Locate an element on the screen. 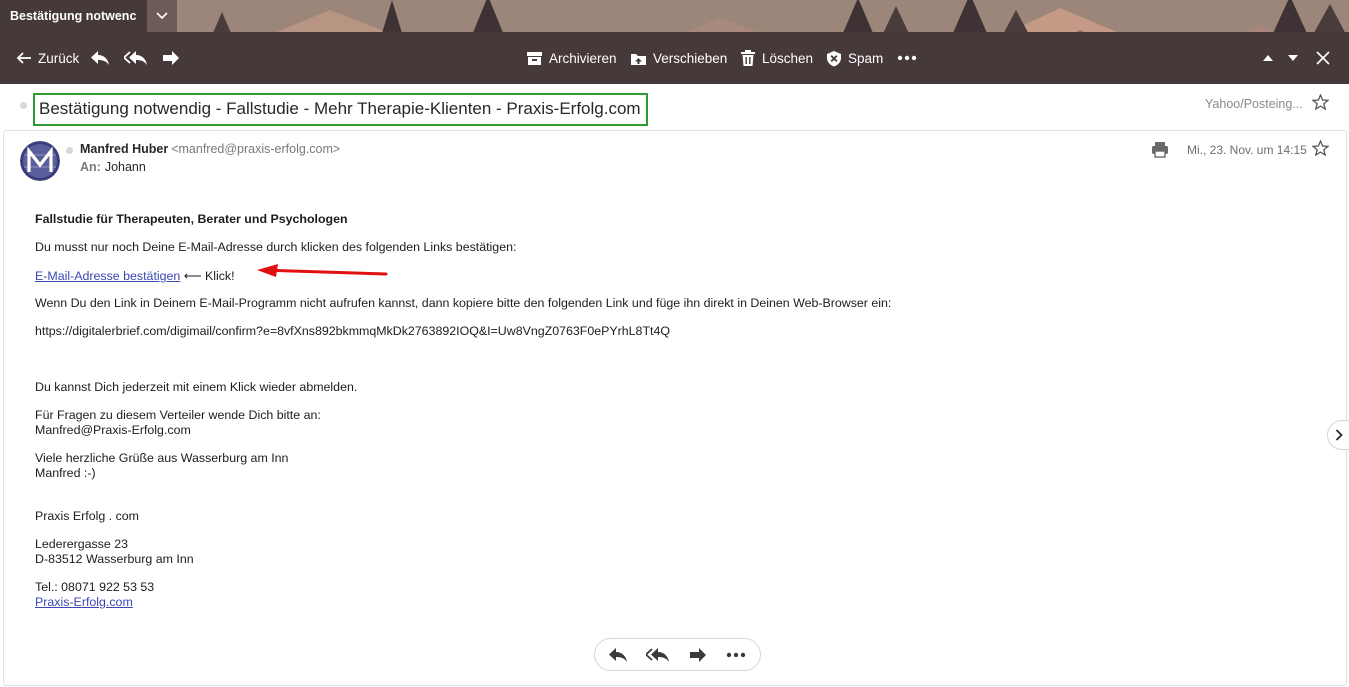 This screenshot has height=687, width=1349. forward-button-bottom is located at coordinates (698, 654).